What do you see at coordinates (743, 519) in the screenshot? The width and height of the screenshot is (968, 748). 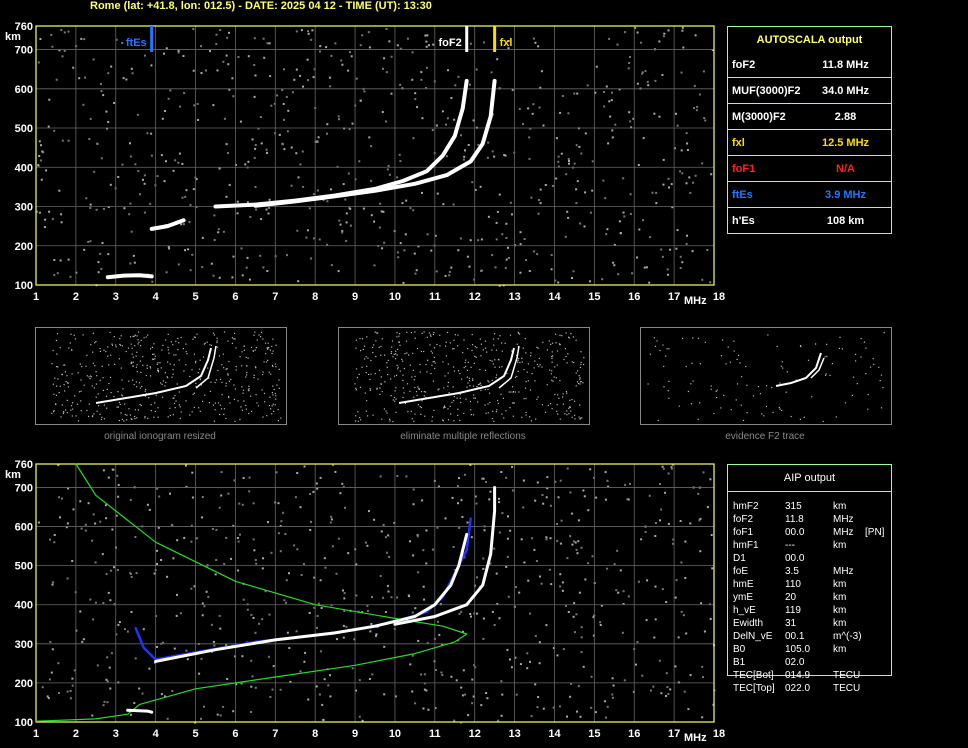 I see `aip-param: foF2` at bounding box center [743, 519].